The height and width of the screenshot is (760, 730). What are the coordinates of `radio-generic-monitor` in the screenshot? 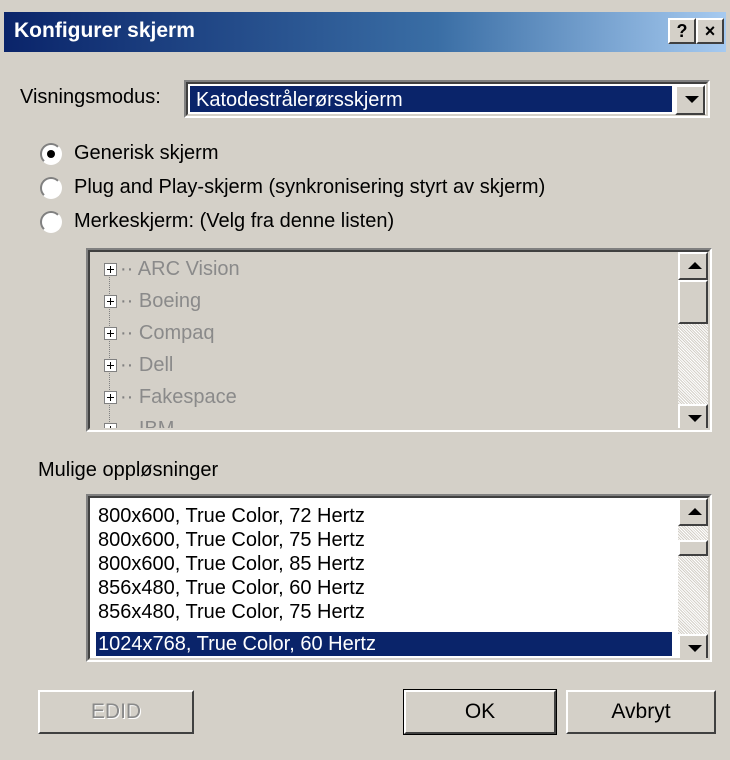 It's located at (51, 154).